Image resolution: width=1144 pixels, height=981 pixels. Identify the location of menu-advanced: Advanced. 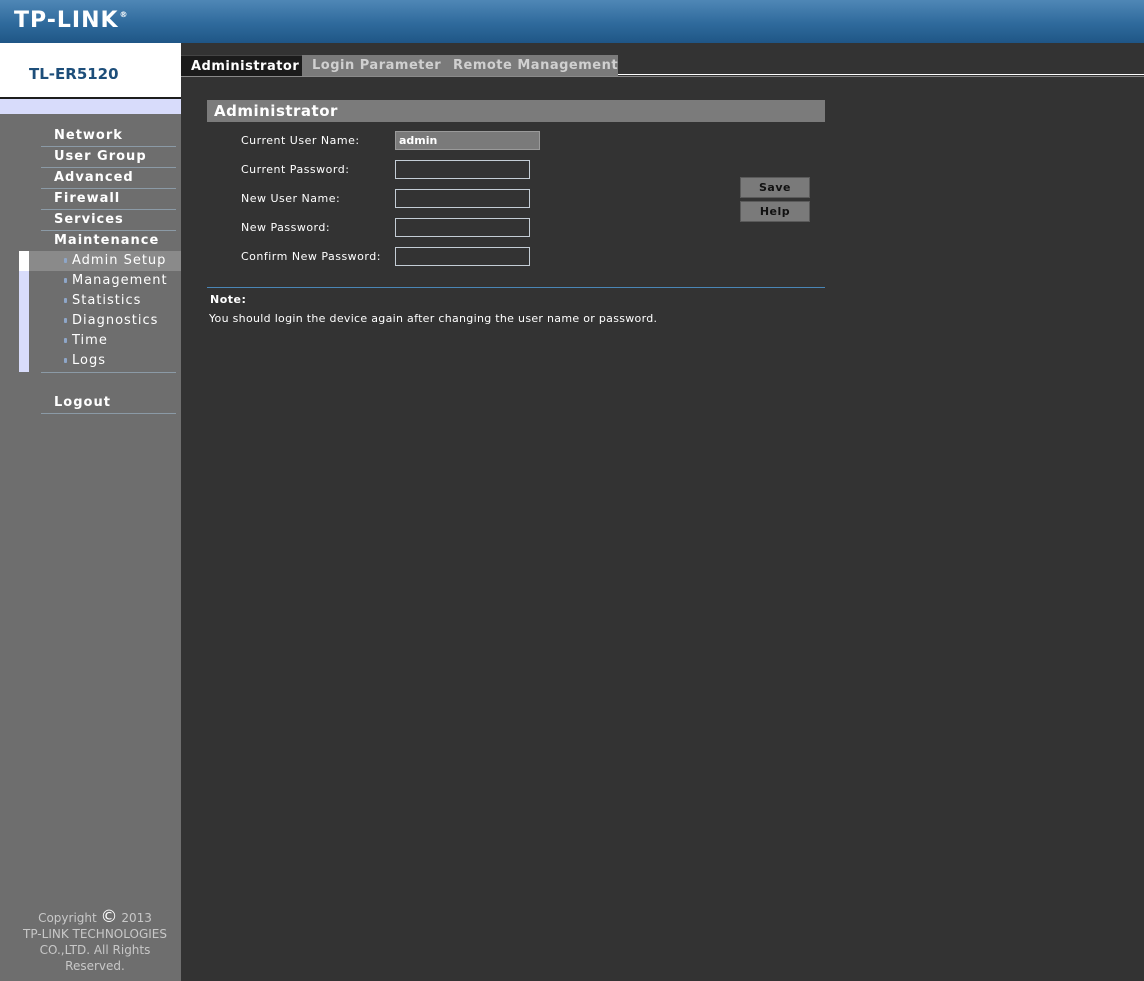
(108, 178).